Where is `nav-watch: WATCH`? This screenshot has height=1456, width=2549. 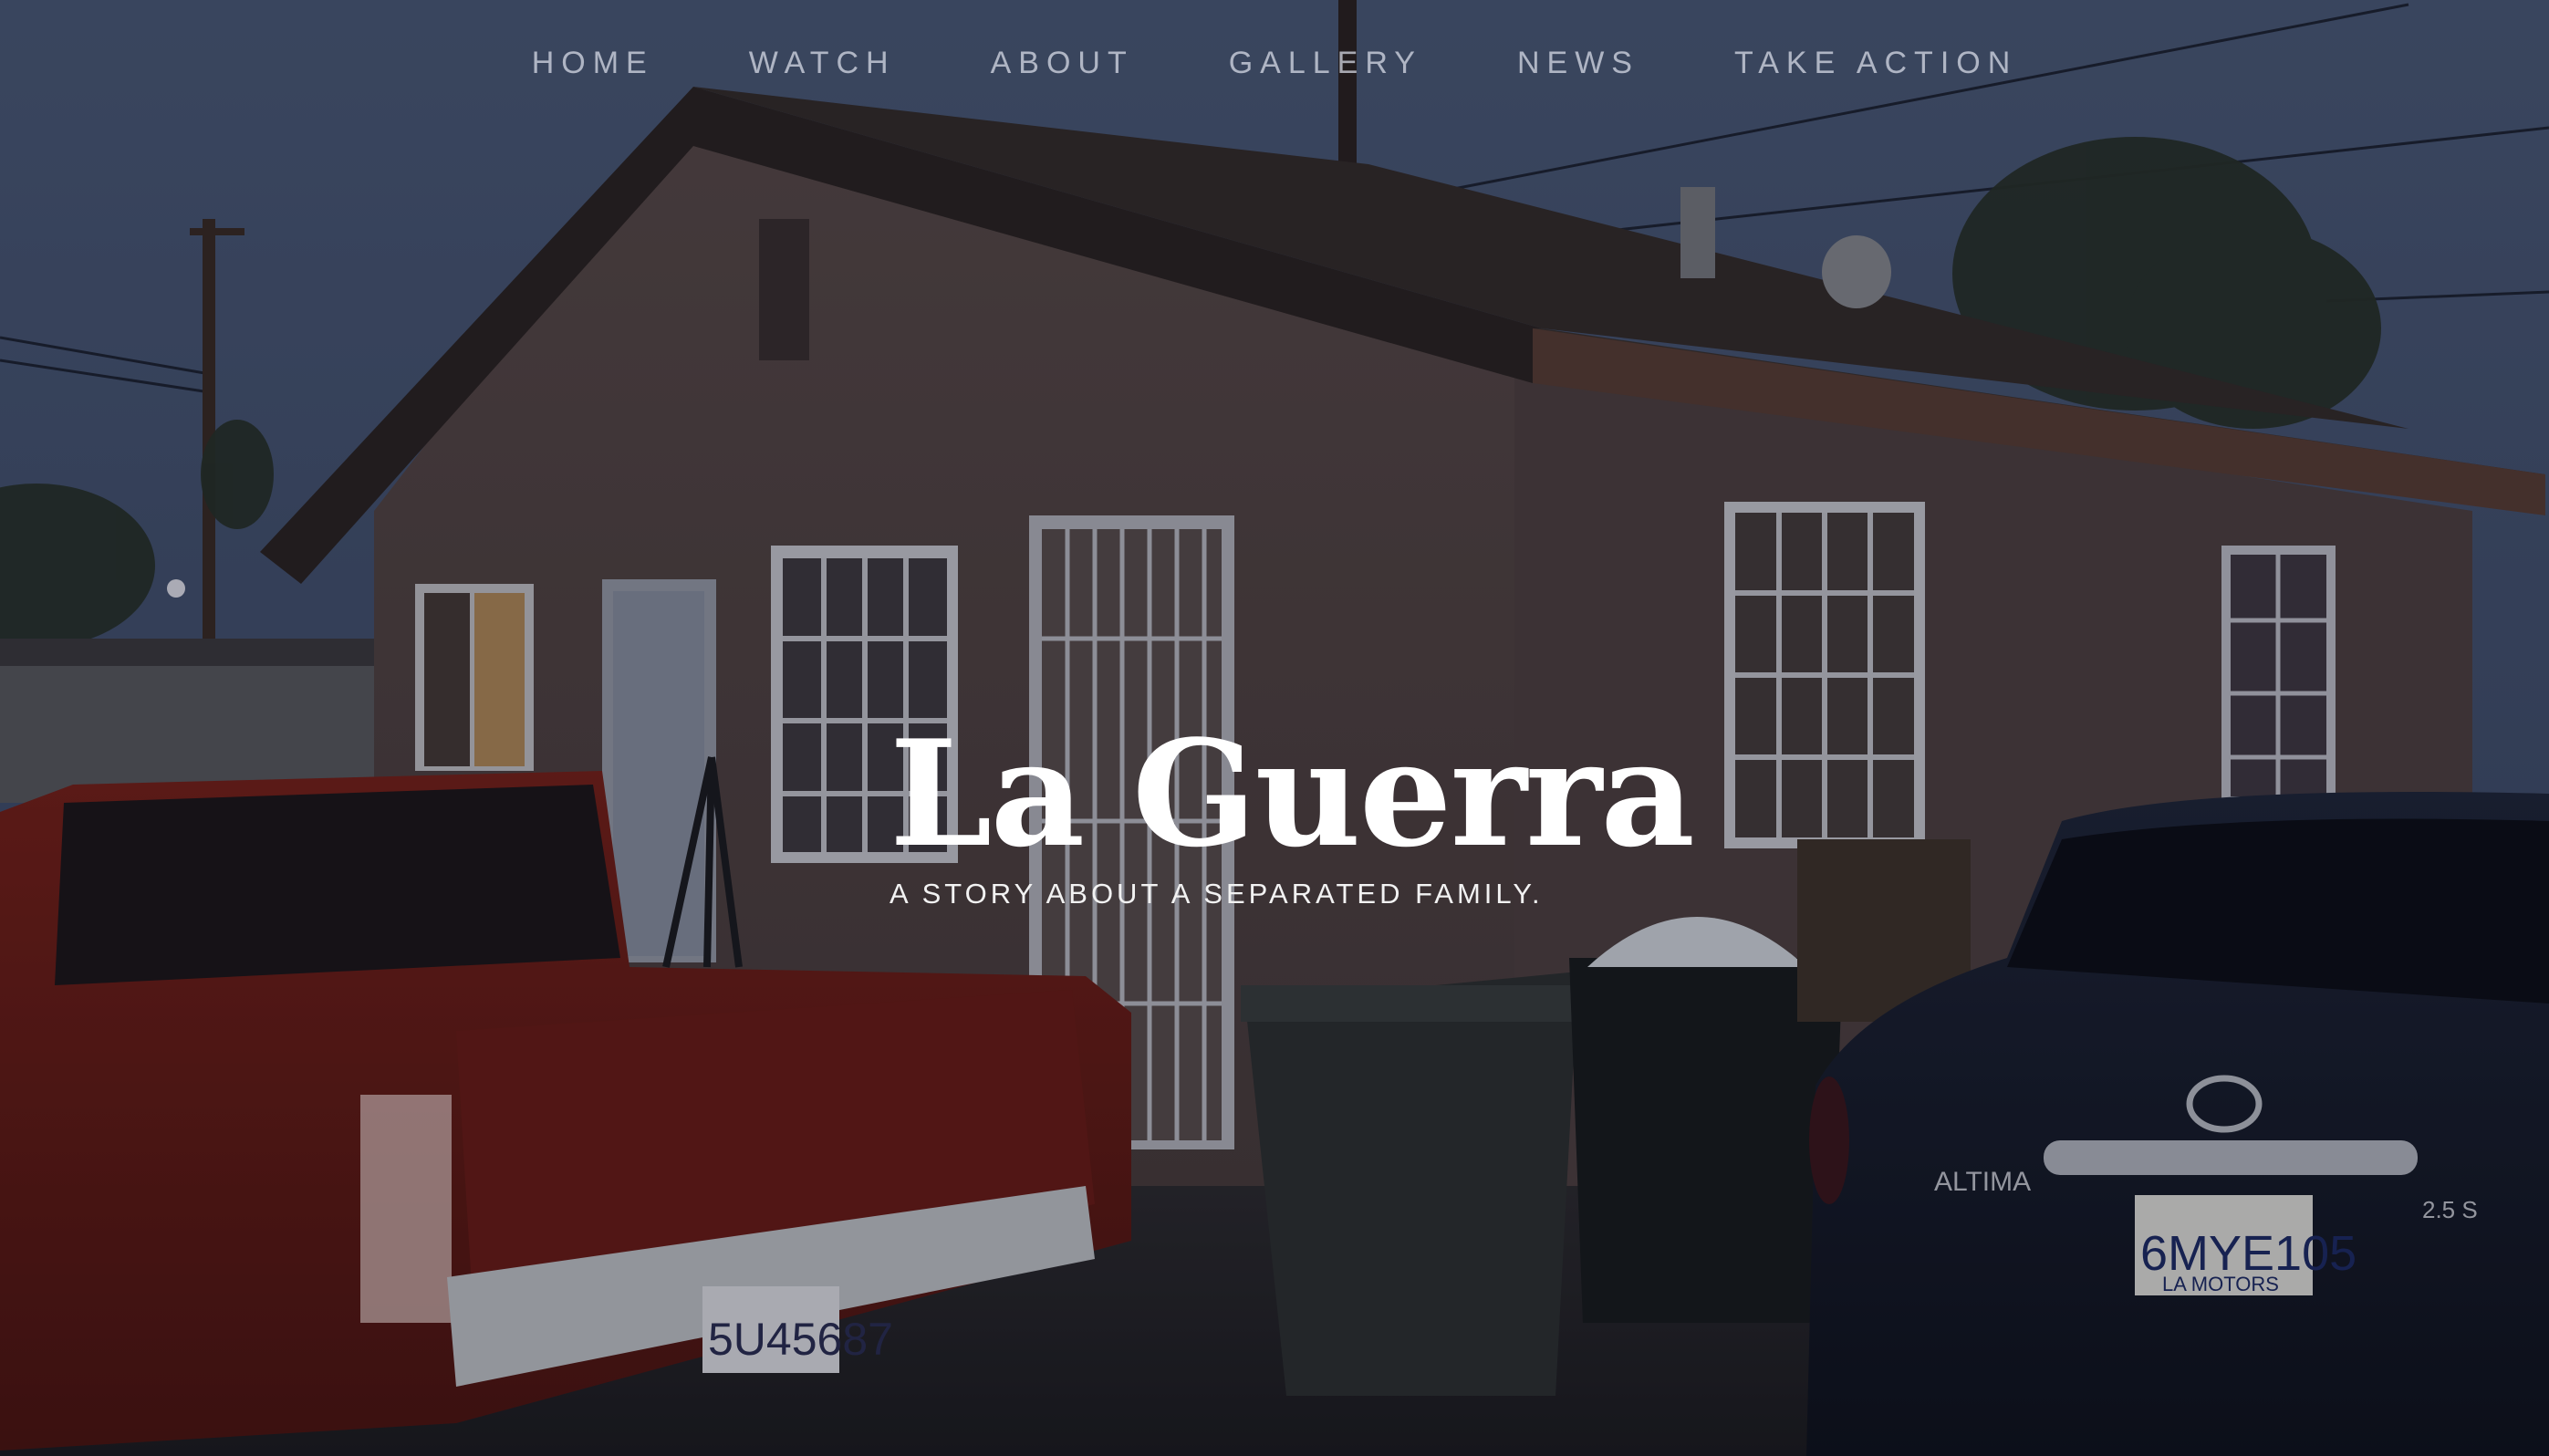 nav-watch: WATCH is located at coordinates (823, 64).